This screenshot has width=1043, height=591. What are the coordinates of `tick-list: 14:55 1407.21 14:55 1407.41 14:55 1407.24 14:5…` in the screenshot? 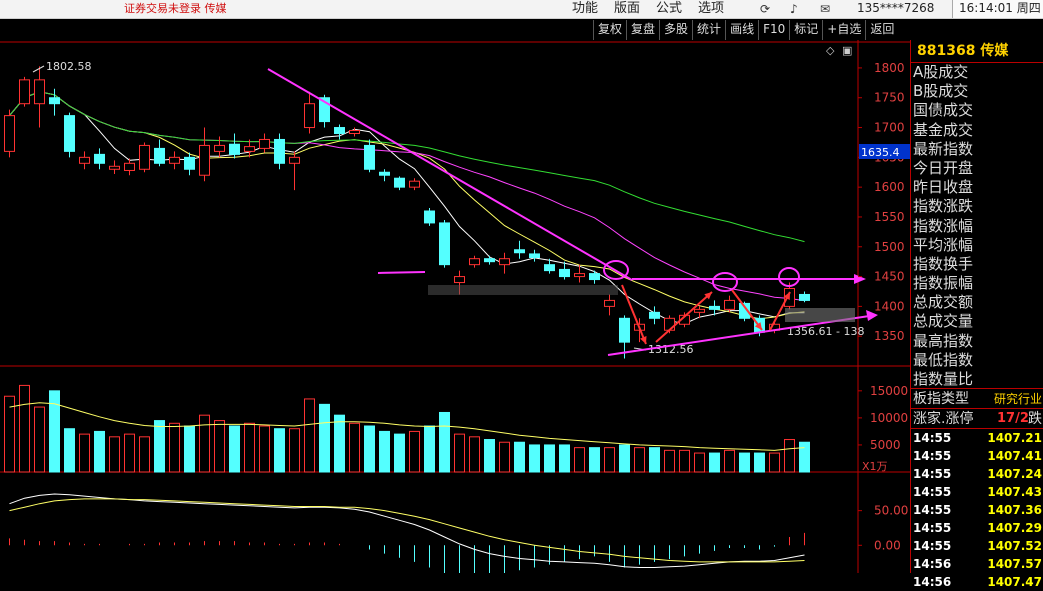 It's located at (977, 508).